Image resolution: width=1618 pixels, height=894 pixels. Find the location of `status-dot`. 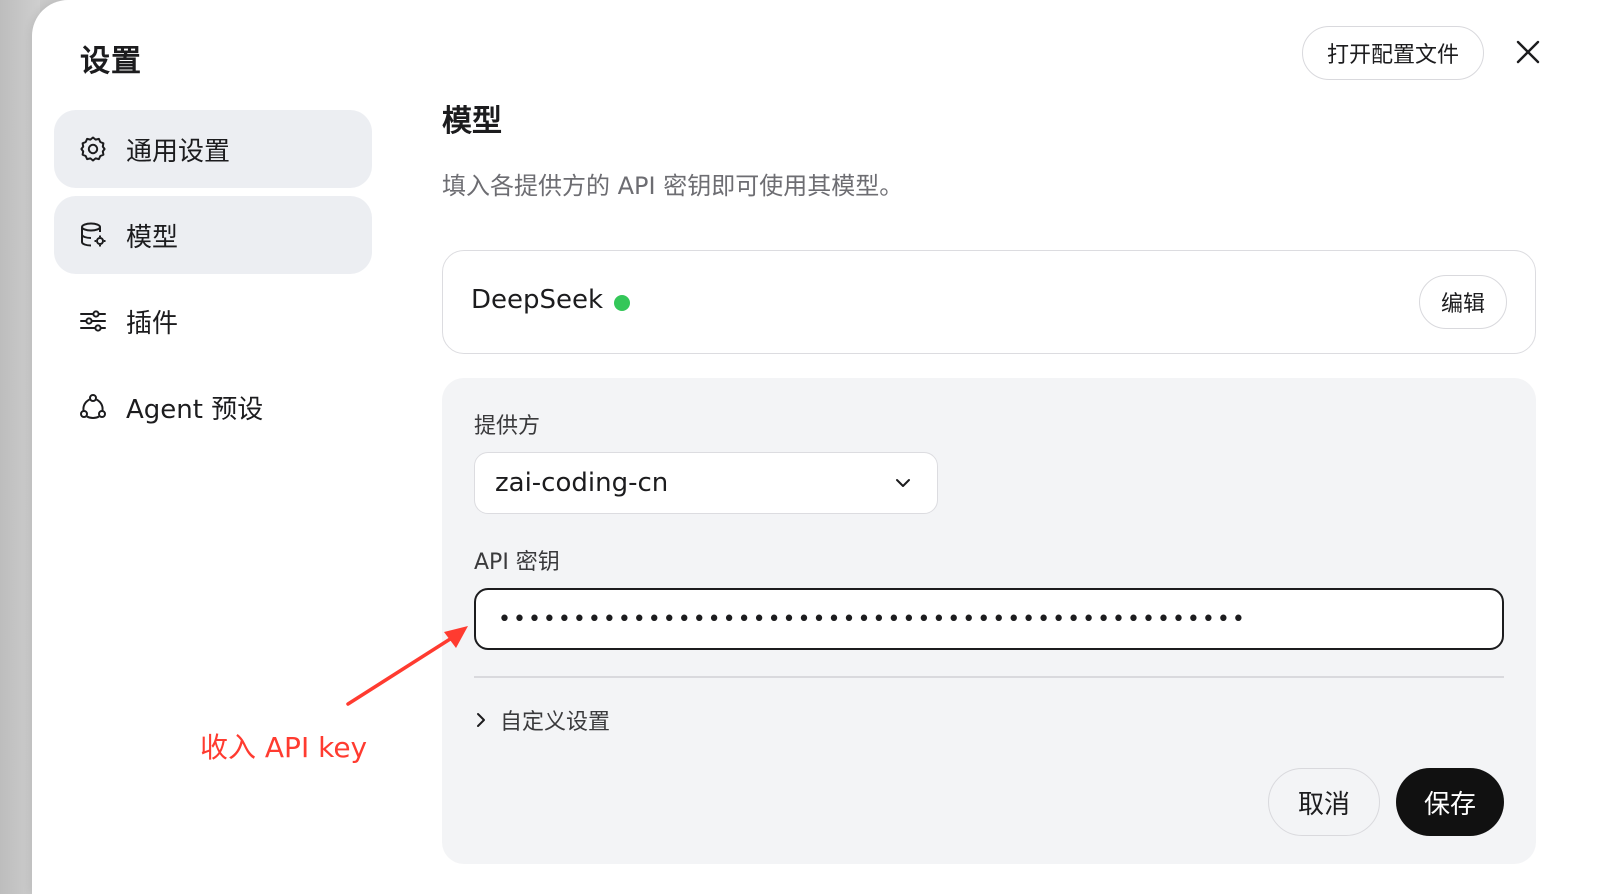

status-dot is located at coordinates (622, 303).